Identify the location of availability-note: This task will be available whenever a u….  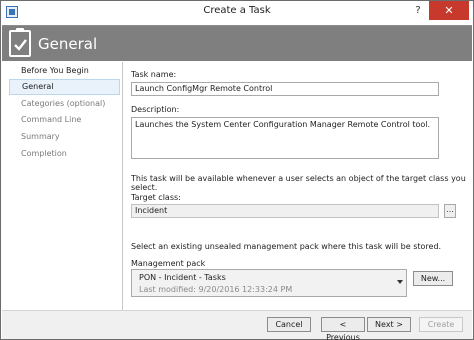
(298, 183).